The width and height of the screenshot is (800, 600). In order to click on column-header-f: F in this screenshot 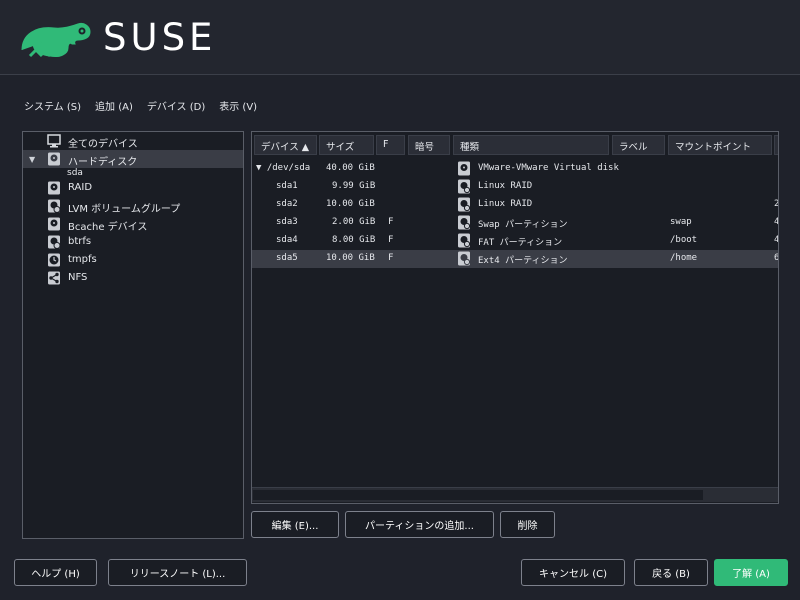, I will do `click(390, 145)`.